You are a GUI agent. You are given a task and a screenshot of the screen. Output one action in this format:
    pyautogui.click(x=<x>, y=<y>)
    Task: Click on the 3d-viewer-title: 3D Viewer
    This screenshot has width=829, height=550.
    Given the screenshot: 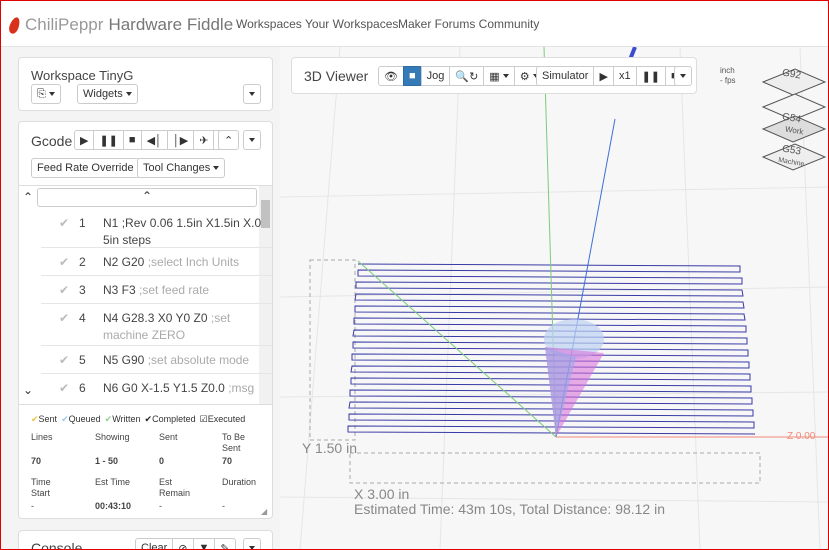 What is the action you would take?
    pyautogui.click(x=336, y=76)
    